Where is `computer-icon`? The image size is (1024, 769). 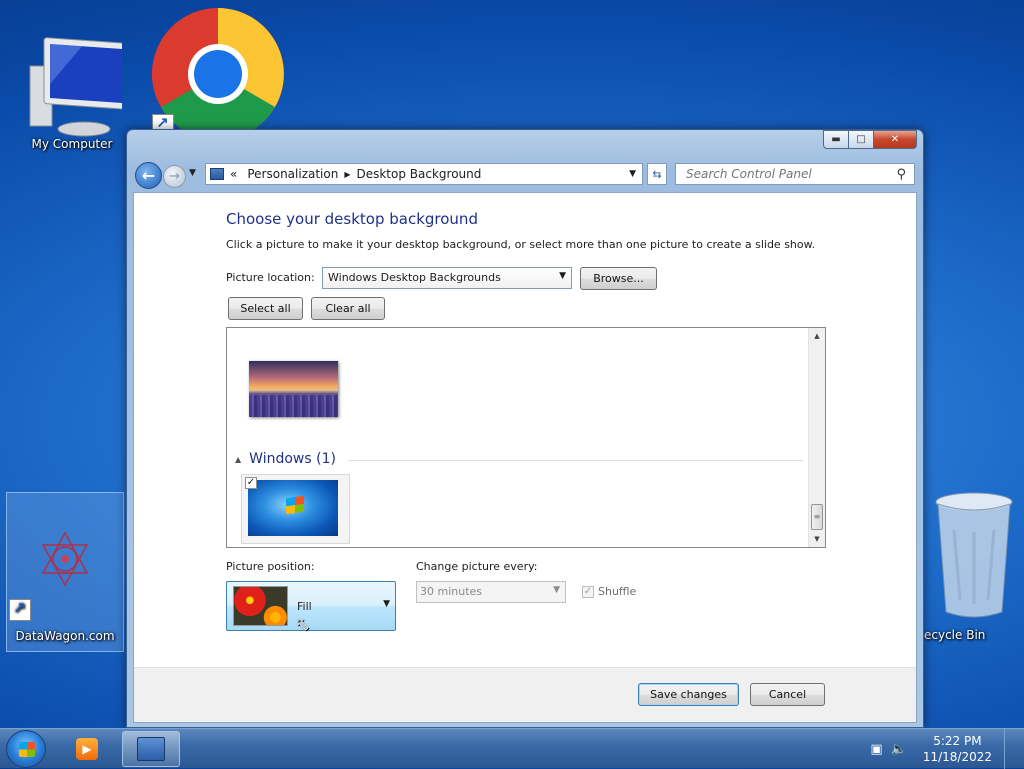
computer-icon is located at coordinates (79, 87).